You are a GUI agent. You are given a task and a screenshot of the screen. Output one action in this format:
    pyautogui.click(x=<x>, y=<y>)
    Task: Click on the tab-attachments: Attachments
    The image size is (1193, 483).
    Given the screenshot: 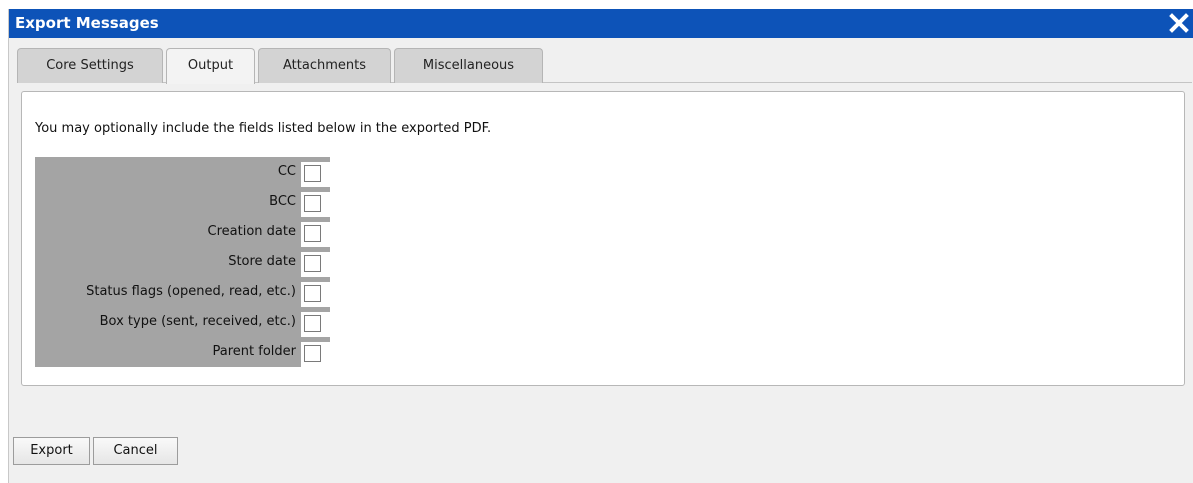 What is the action you would take?
    pyautogui.click(x=324, y=65)
    